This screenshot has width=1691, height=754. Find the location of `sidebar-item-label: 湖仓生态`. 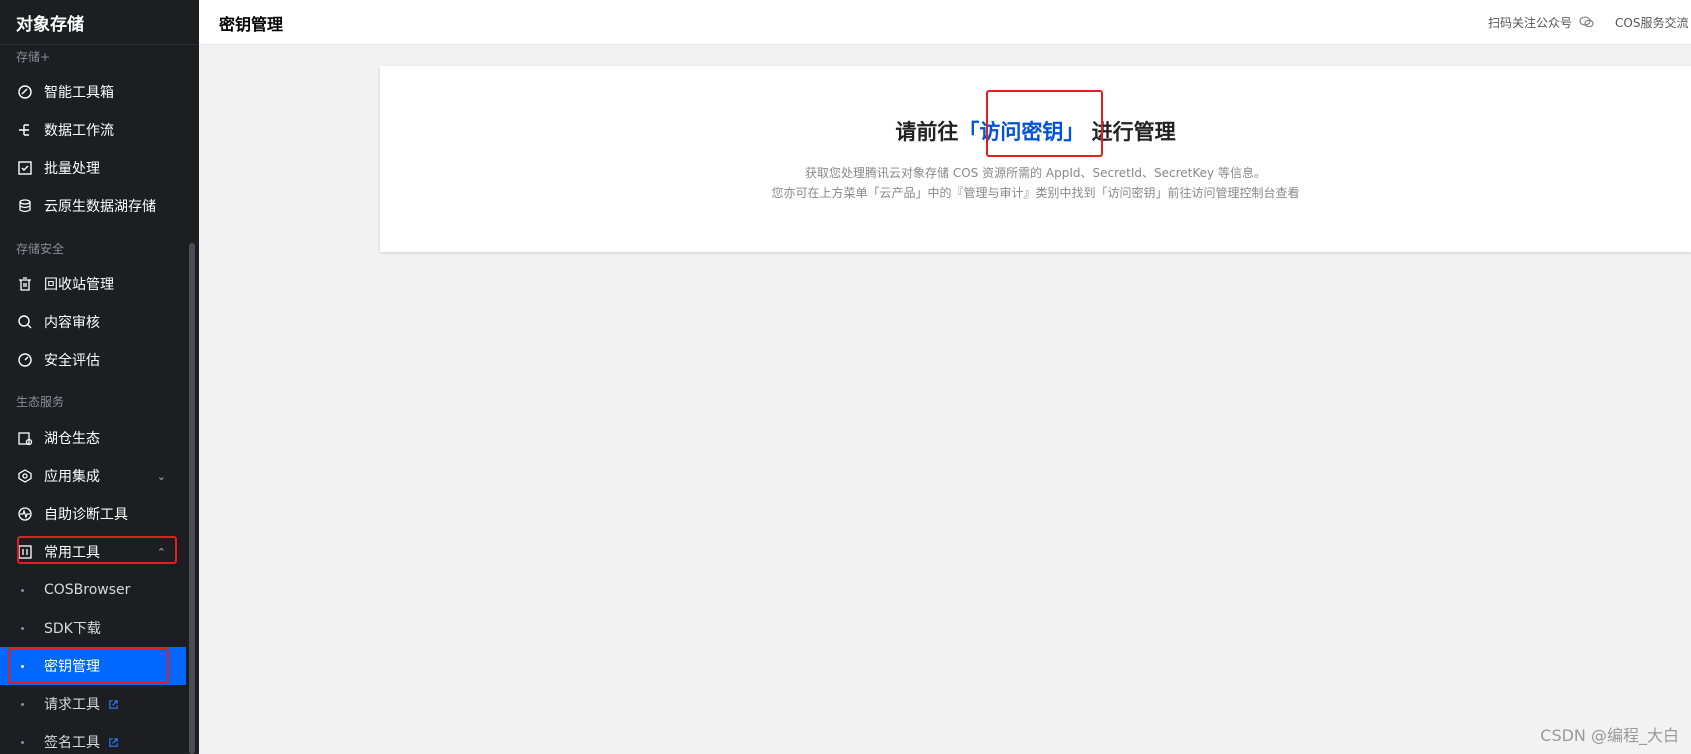

sidebar-item-label: 湖仓生态 is located at coordinates (72, 439).